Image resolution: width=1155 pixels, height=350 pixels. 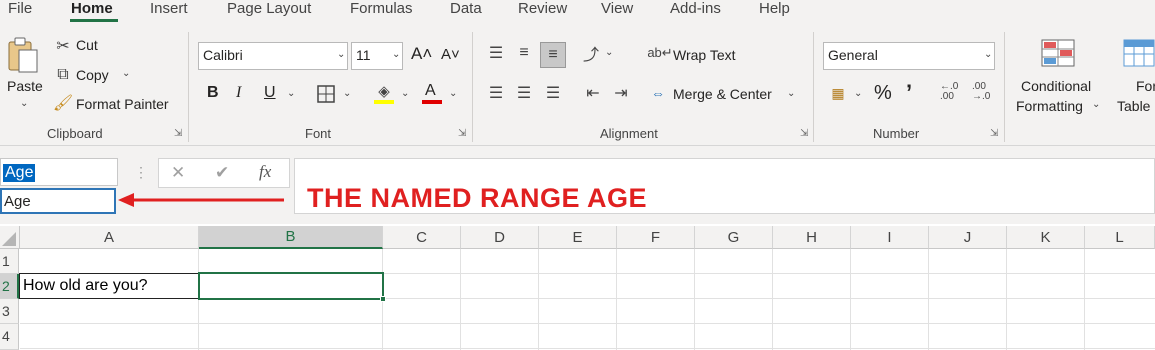 I want to click on font-launcher-icon: ⇲, so click(x=462, y=133).